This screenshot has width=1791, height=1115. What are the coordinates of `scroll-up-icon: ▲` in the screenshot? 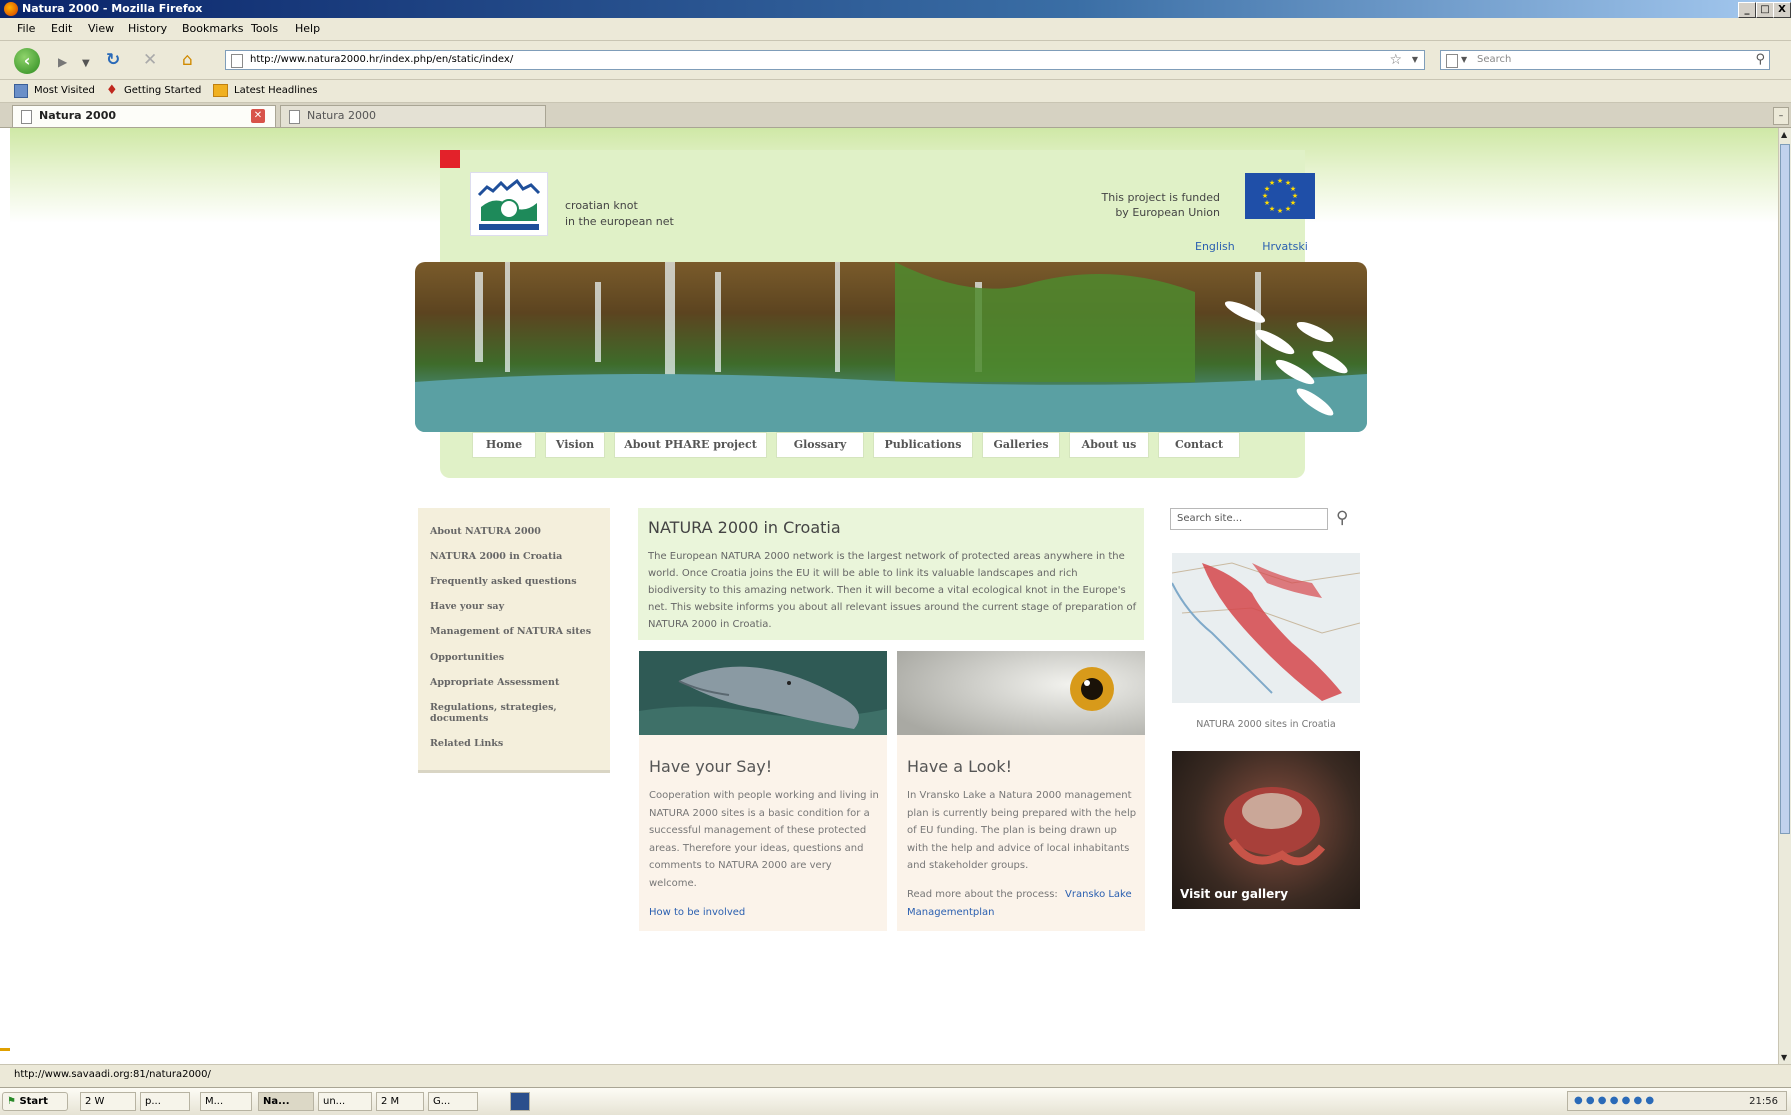 It's located at (1784, 134).